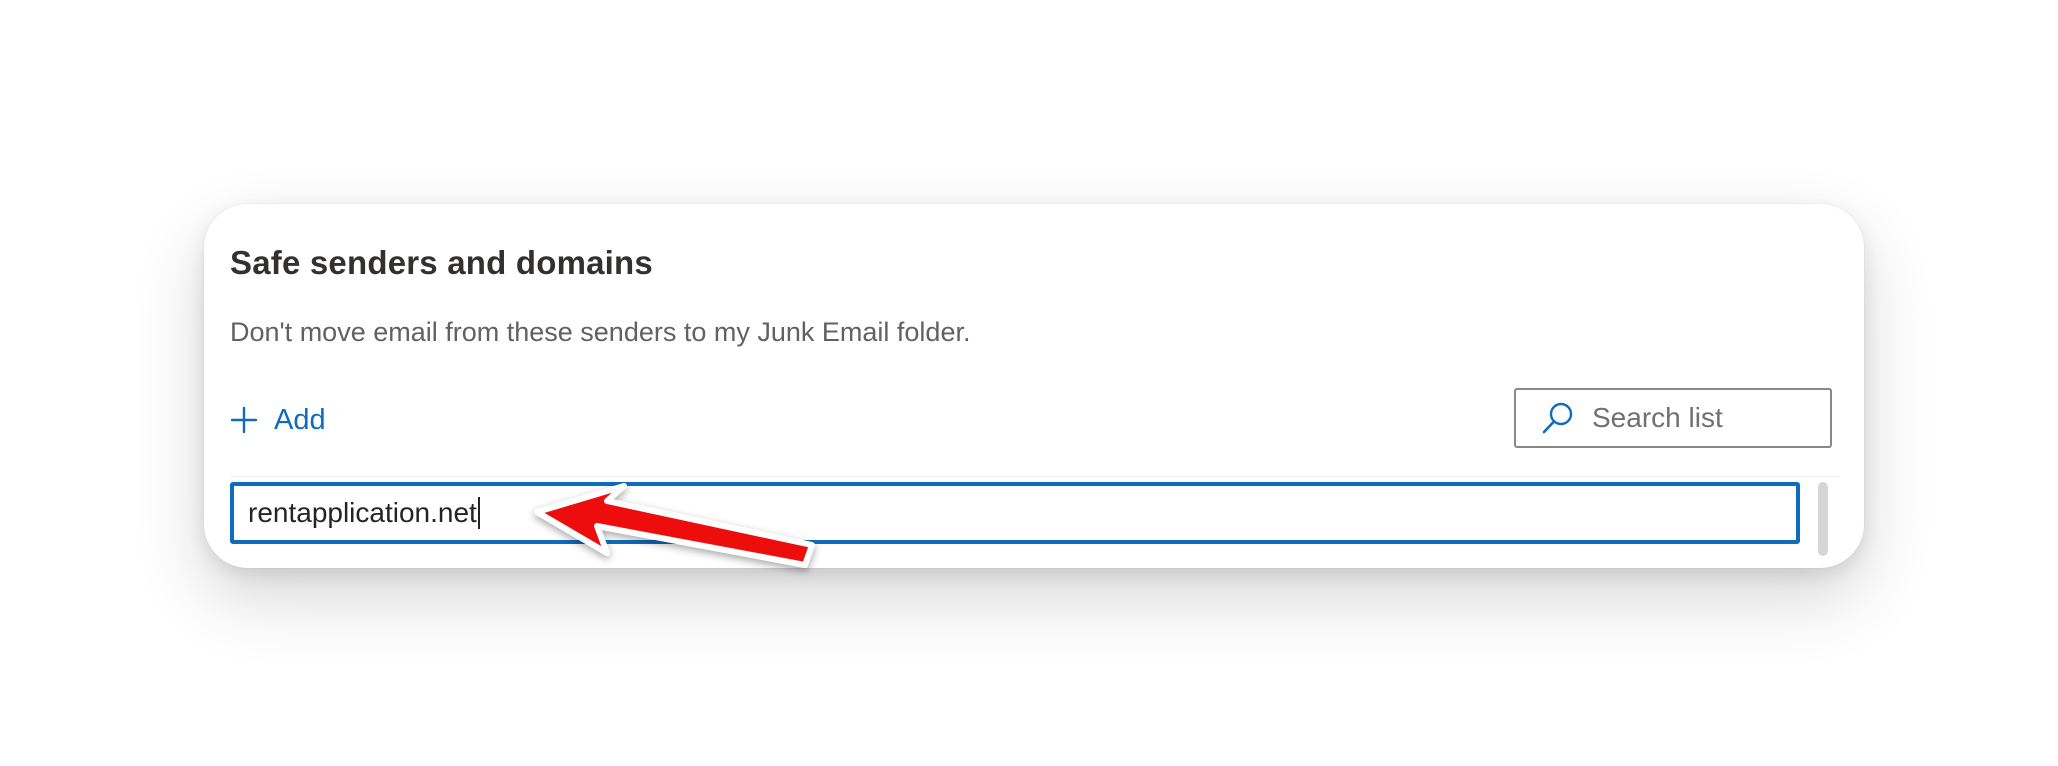 The height and width of the screenshot is (766, 2058). I want to click on search-list-field, so click(1673, 418).